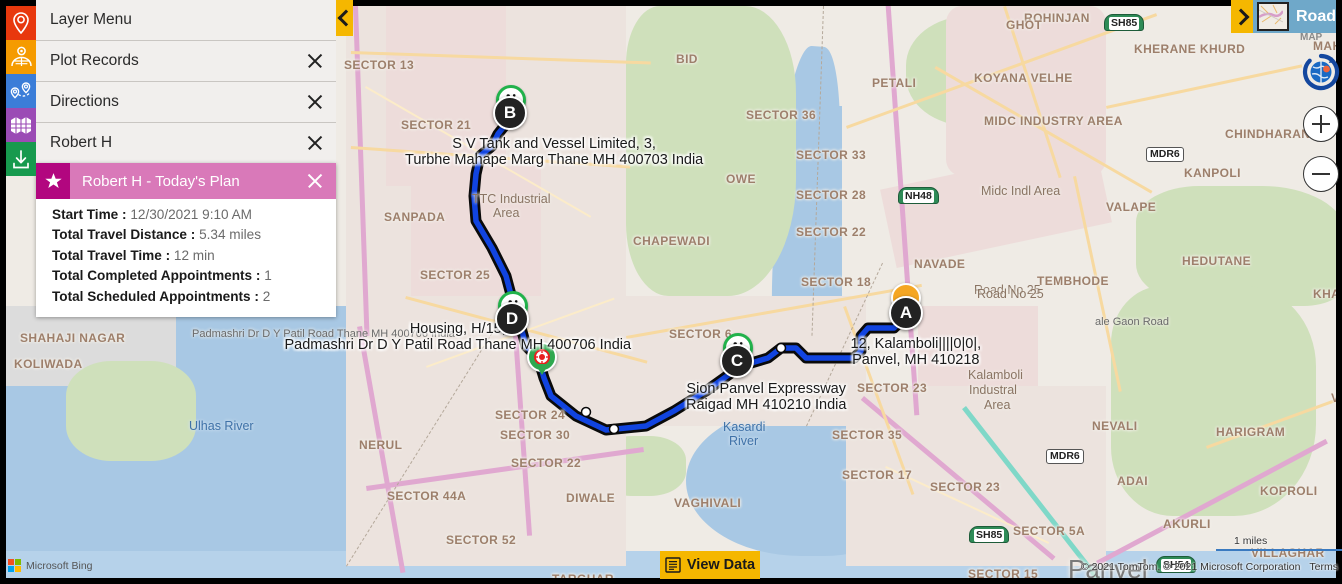  Describe the element at coordinates (155, 296) in the screenshot. I see `plan-field-label: Total Scheduled Appointments :` at that location.